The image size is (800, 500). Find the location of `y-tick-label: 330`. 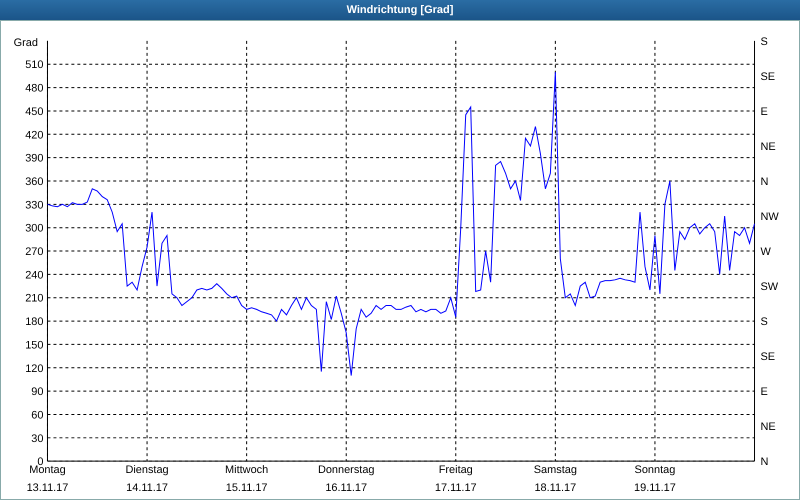

y-tick-label: 330 is located at coordinates (34, 205).